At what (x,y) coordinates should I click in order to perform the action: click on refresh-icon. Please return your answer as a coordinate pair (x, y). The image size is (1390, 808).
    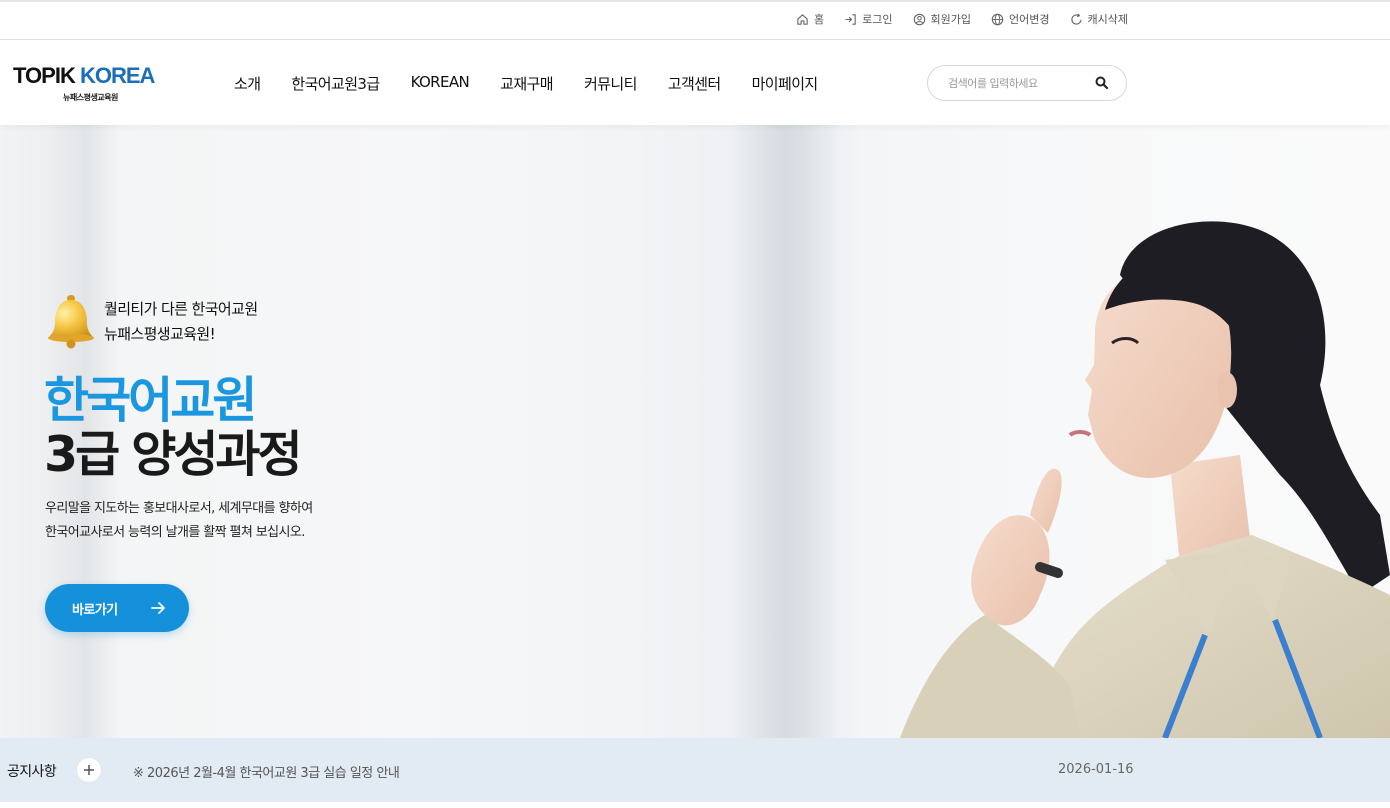
    Looking at the image, I should click on (1076, 19).